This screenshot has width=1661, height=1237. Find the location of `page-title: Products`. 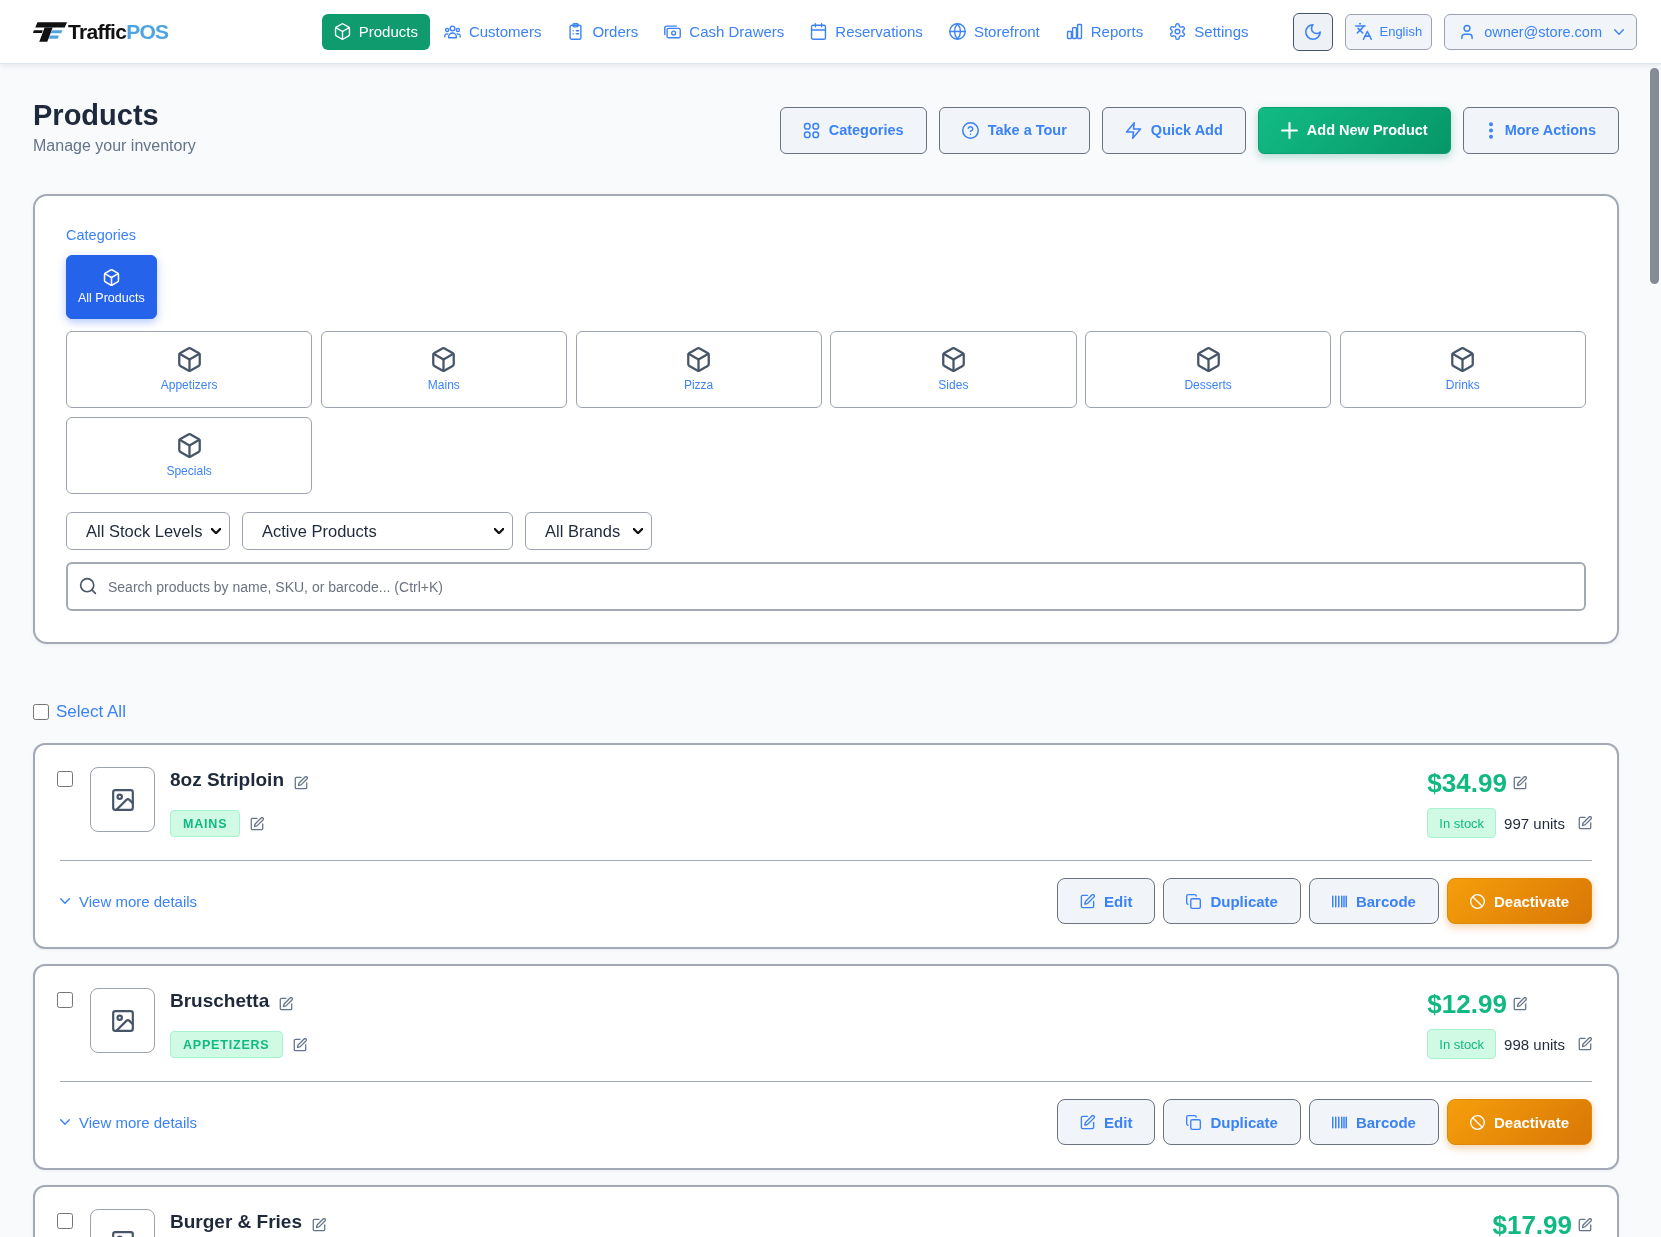

page-title: Products is located at coordinates (96, 115).